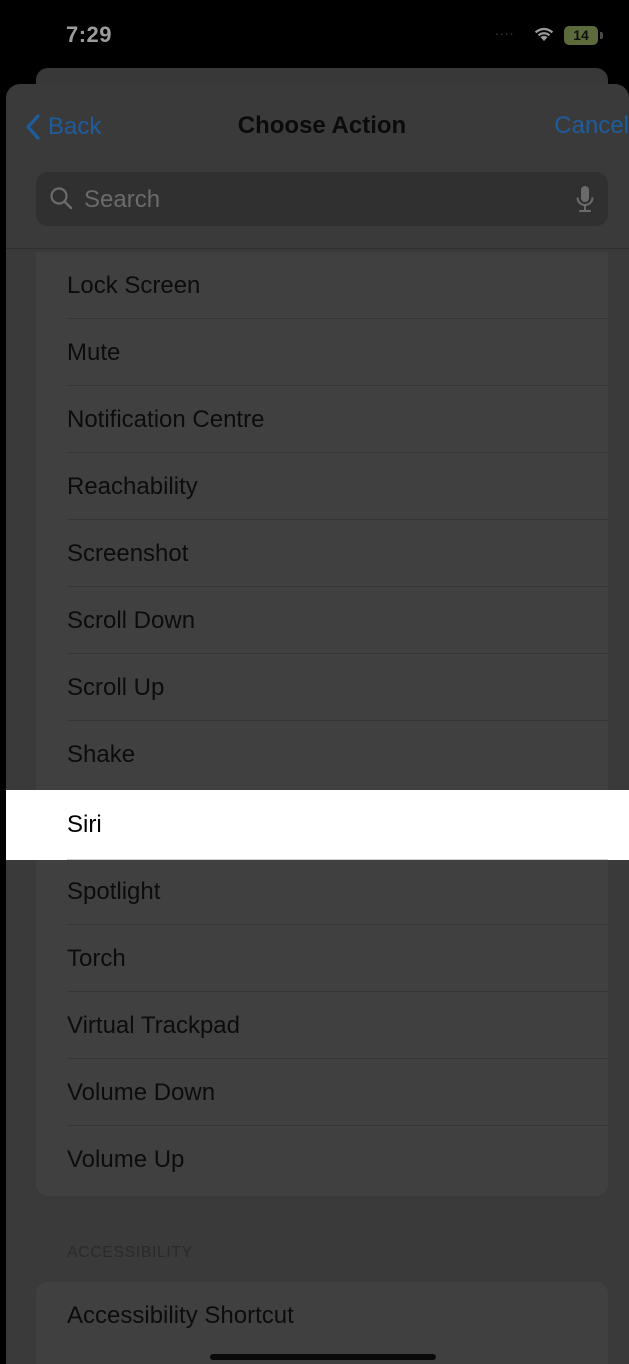 The width and height of the screenshot is (629, 1364). I want to click on list-item-label: Mute, so click(94, 352).